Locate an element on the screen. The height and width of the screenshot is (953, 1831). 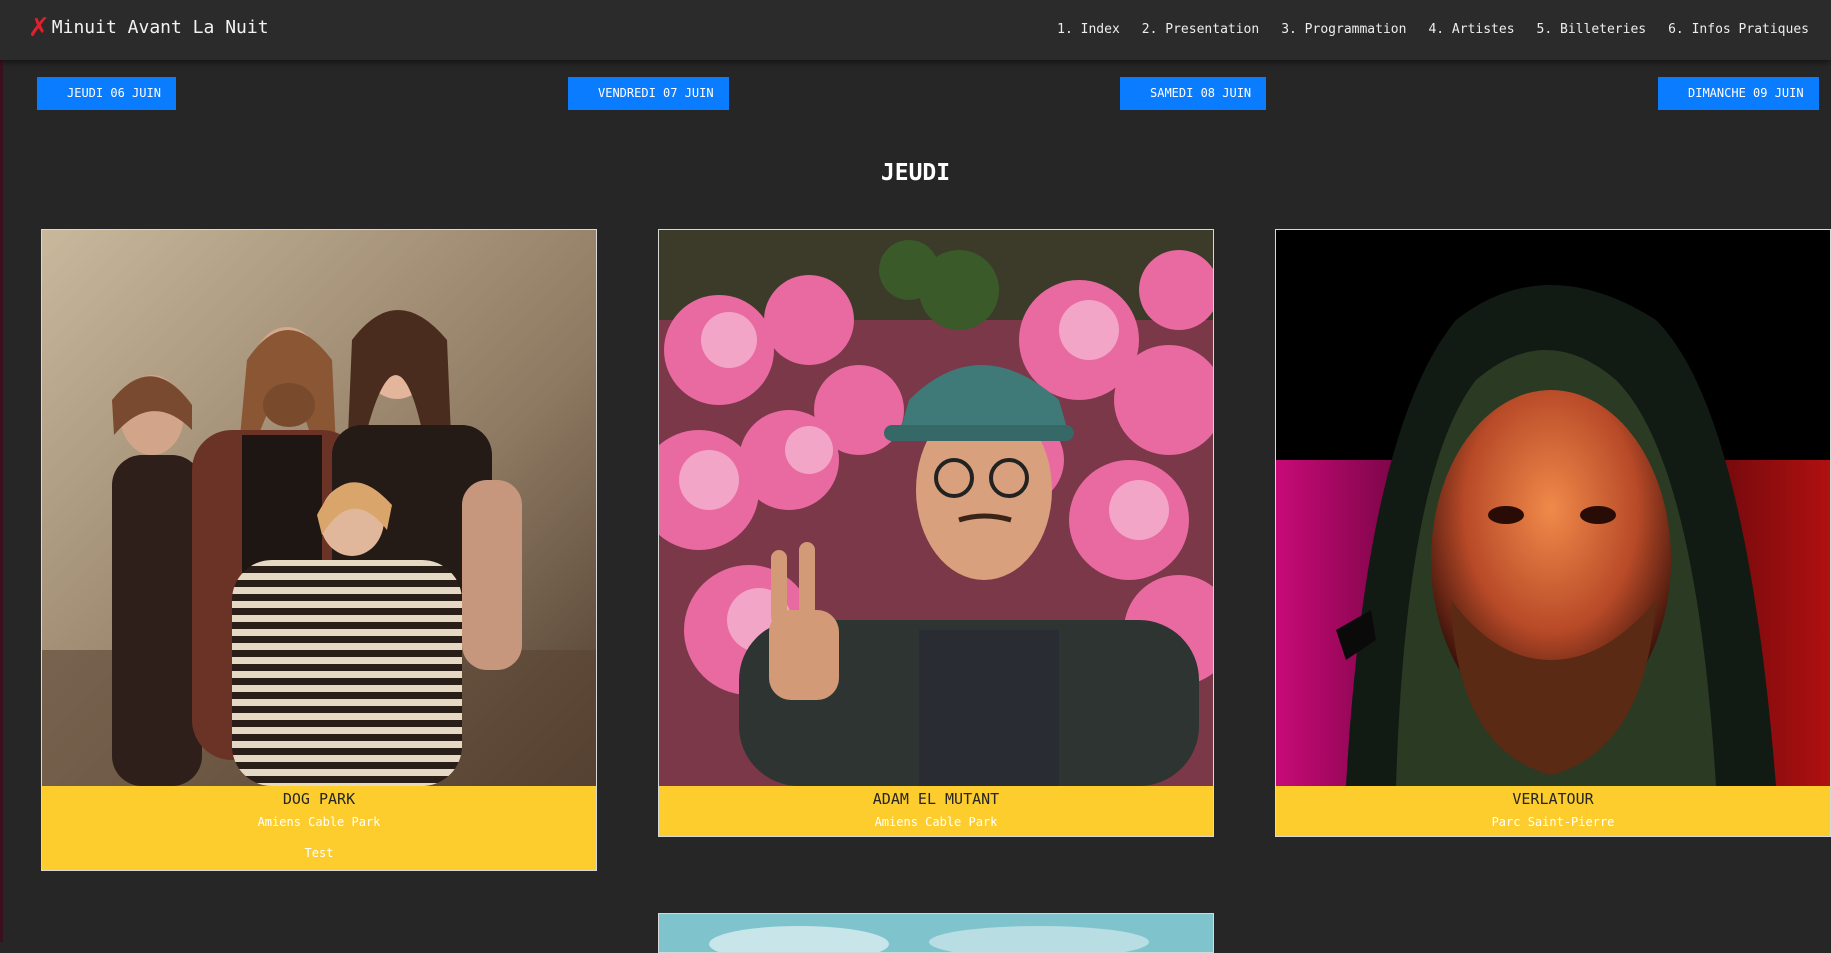
day-button-vendredi: VENDREDI 07 JUIN is located at coordinates (648, 93).